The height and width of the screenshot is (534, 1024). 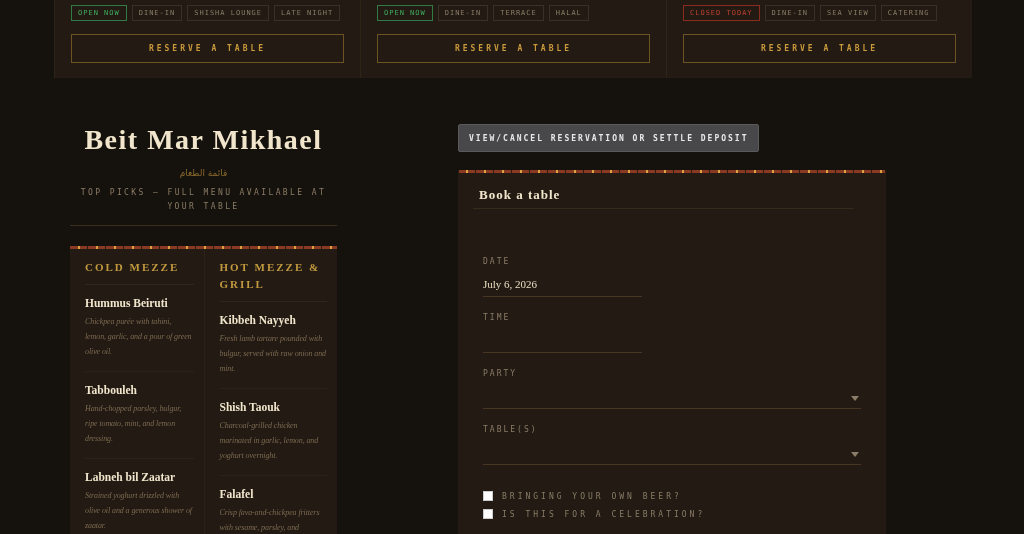 What do you see at coordinates (139, 337) in the screenshot?
I see `dish-description: Chickpea purée with tahini, lemon, garlic, and a pour of green olive oil.` at bounding box center [139, 337].